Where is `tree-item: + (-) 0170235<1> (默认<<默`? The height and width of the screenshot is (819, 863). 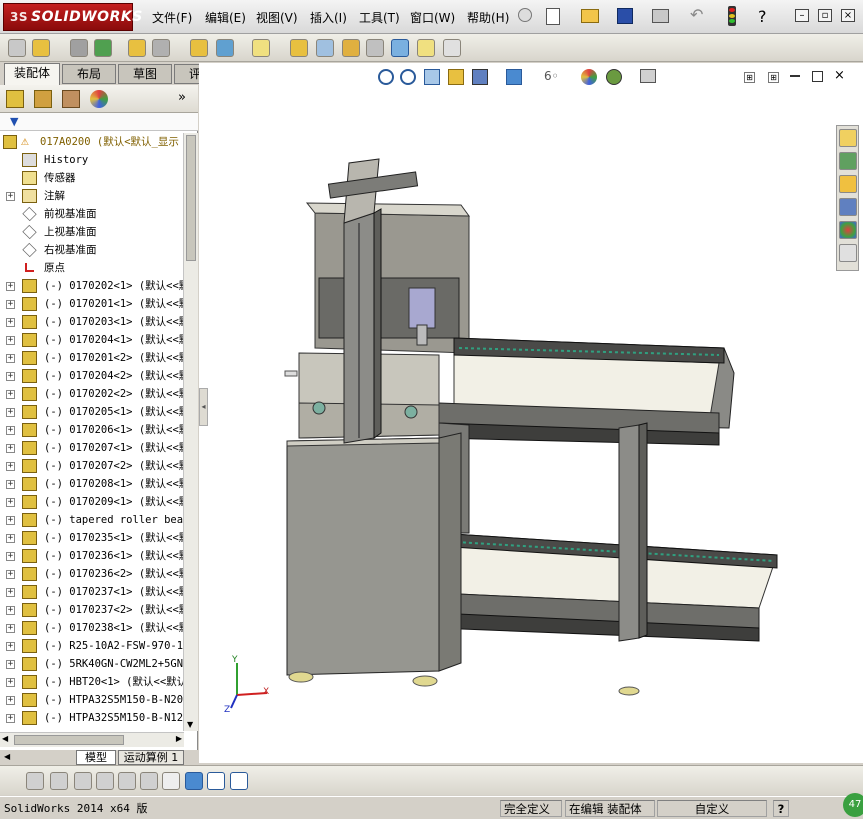
tree-item: + (-) 0170235<1> (默认<<默 is located at coordinates (92, 538).